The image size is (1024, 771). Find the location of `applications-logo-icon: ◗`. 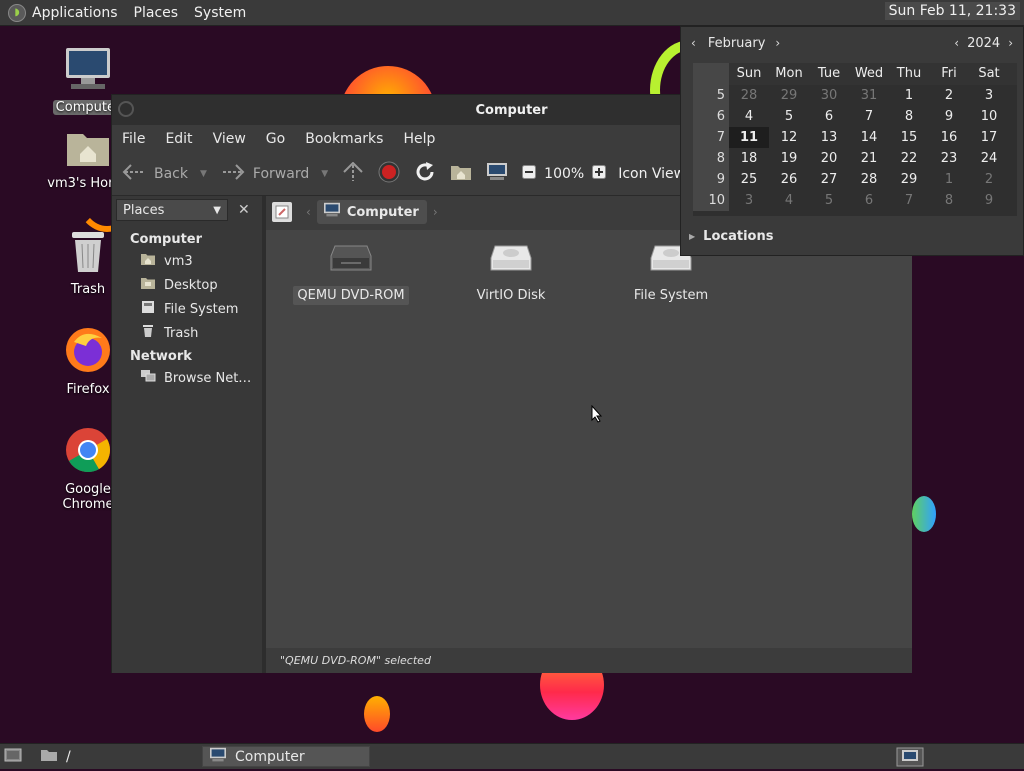

applications-logo-icon: ◗ is located at coordinates (17, 12).